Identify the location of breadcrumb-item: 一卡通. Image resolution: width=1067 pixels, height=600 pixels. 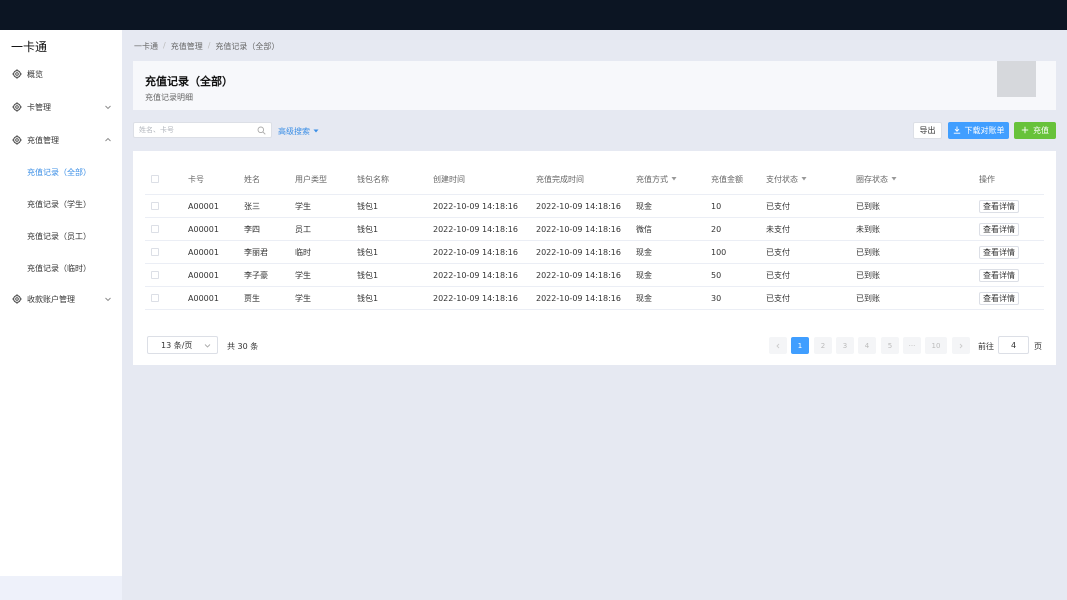
(146, 46).